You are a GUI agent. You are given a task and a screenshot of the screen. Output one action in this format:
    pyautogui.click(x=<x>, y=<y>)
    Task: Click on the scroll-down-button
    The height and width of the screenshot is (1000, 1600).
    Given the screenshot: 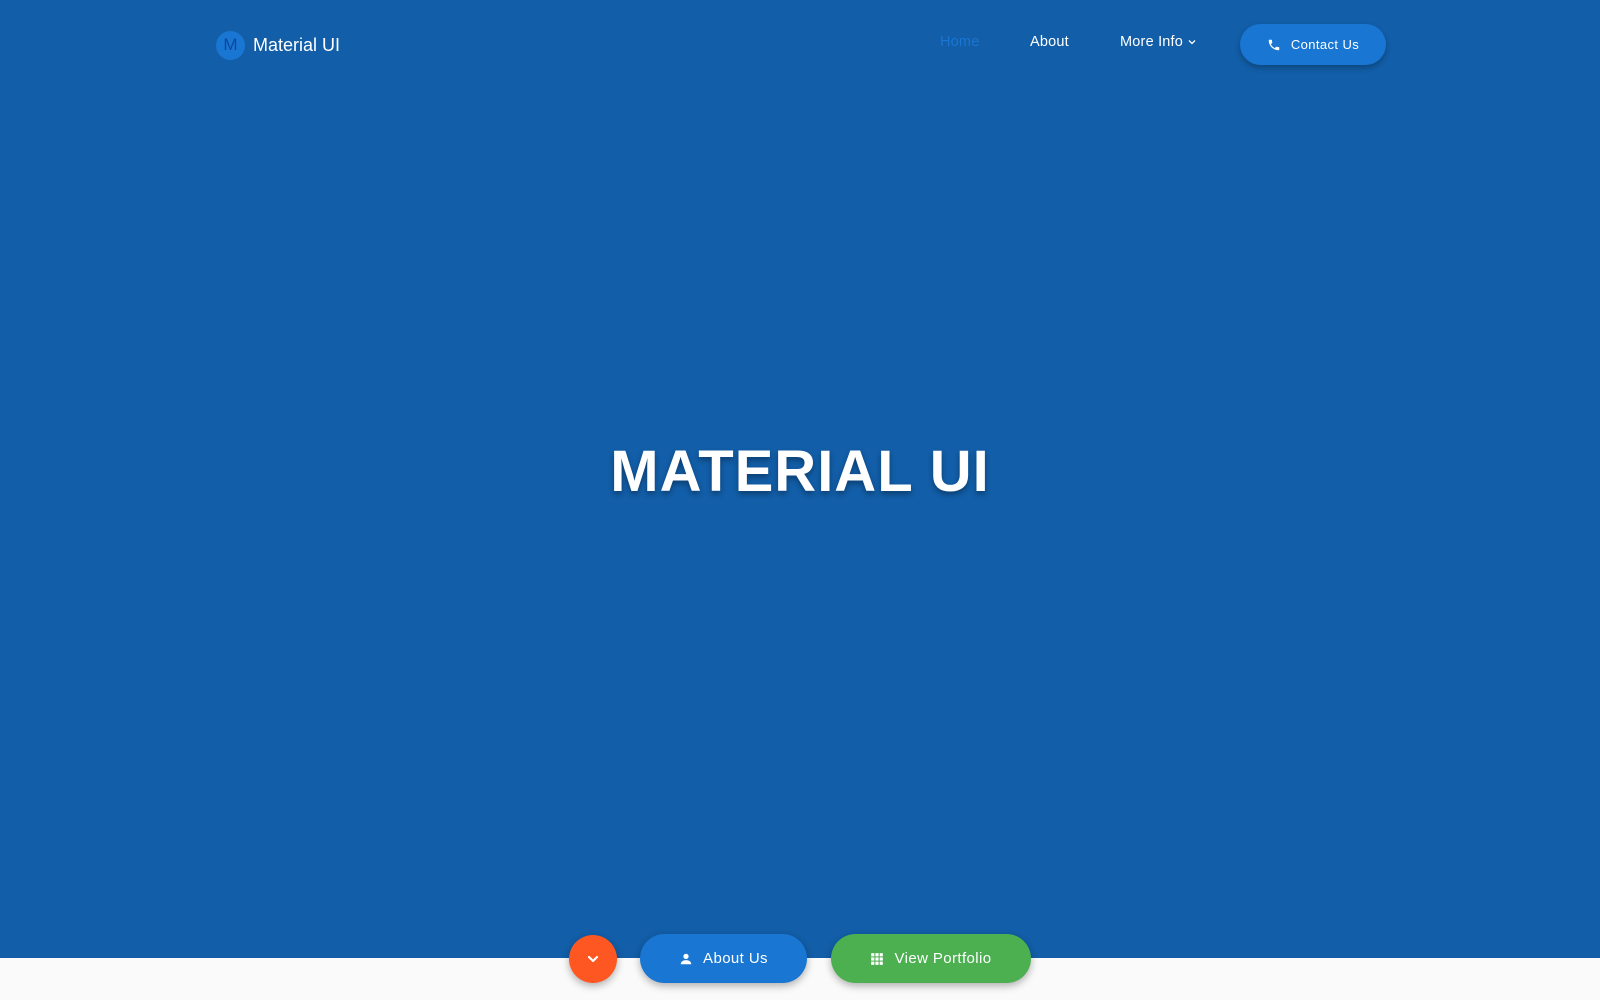 What is the action you would take?
    pyautogui.click(x=593, y=959)
    